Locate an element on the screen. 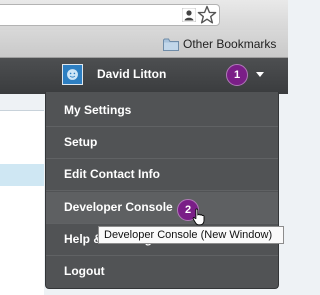 This screenshot has width=320, height=295. star-icon is located at coordinates (207, 15).